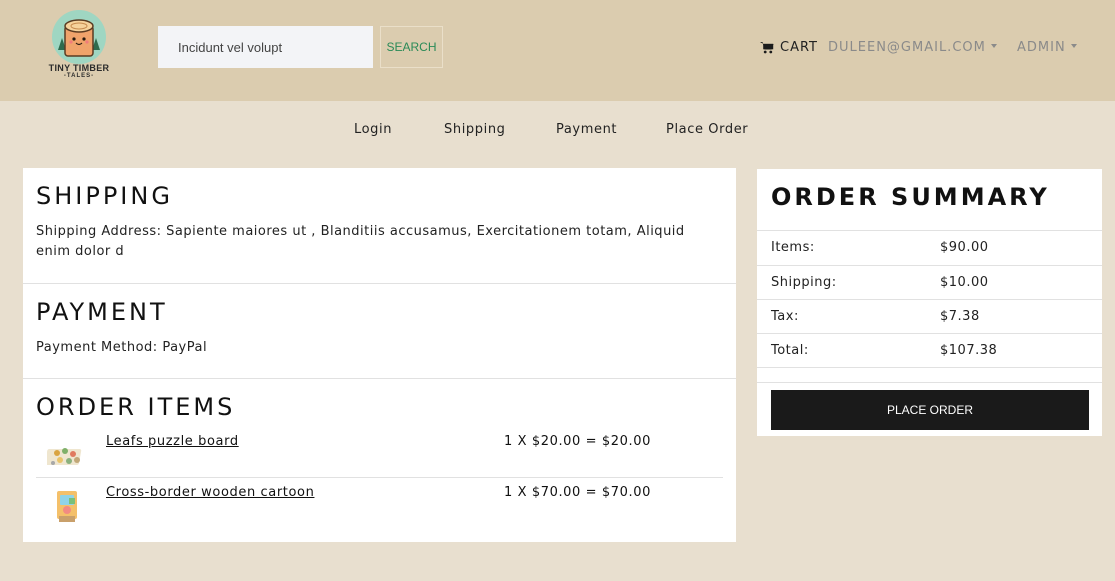 Image resolution: width=1115 pixels, height=581 pixels. What do you see at coordinates (930, 410) in the screenshot?
I see `place-order-button: PLACE ORDER` at bounding box center [930, 410].